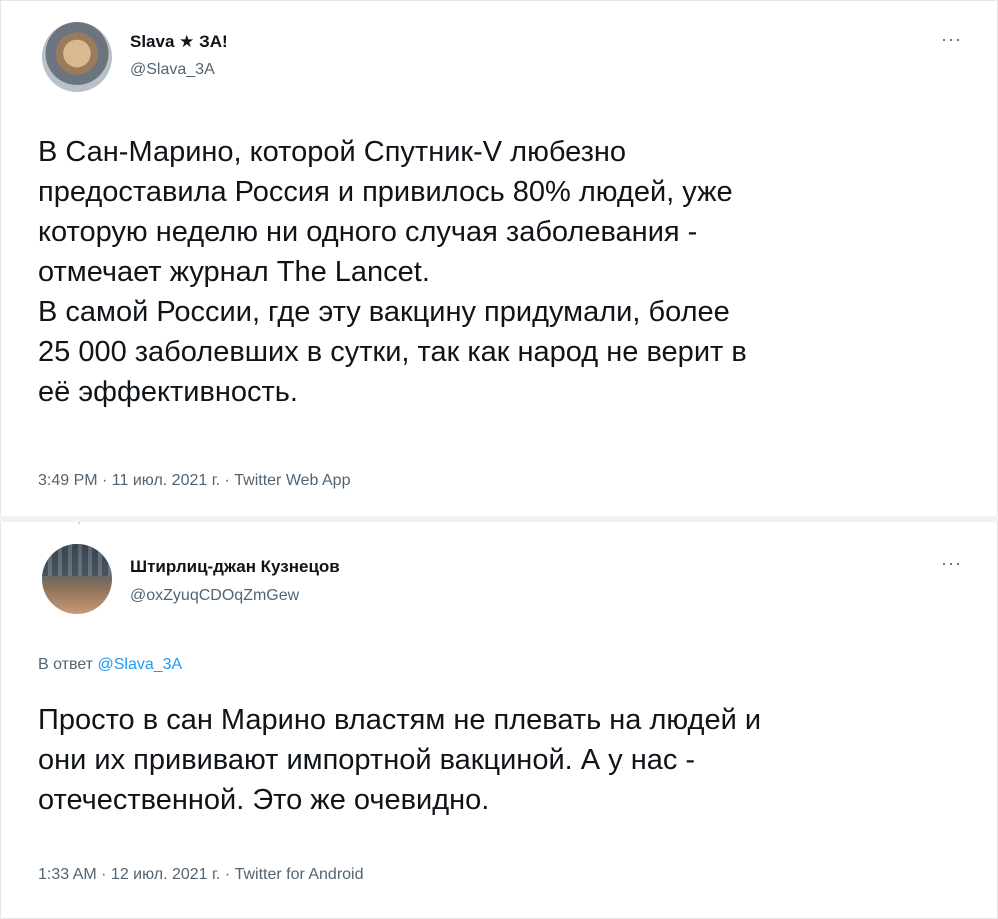 This screenshot has width=998, height=919. What do you see at coordinates (234, 272) in the screenshot?
I see `tweet-text-line: отмечает журнал The Lancet.` at bounding box center [234, 272].